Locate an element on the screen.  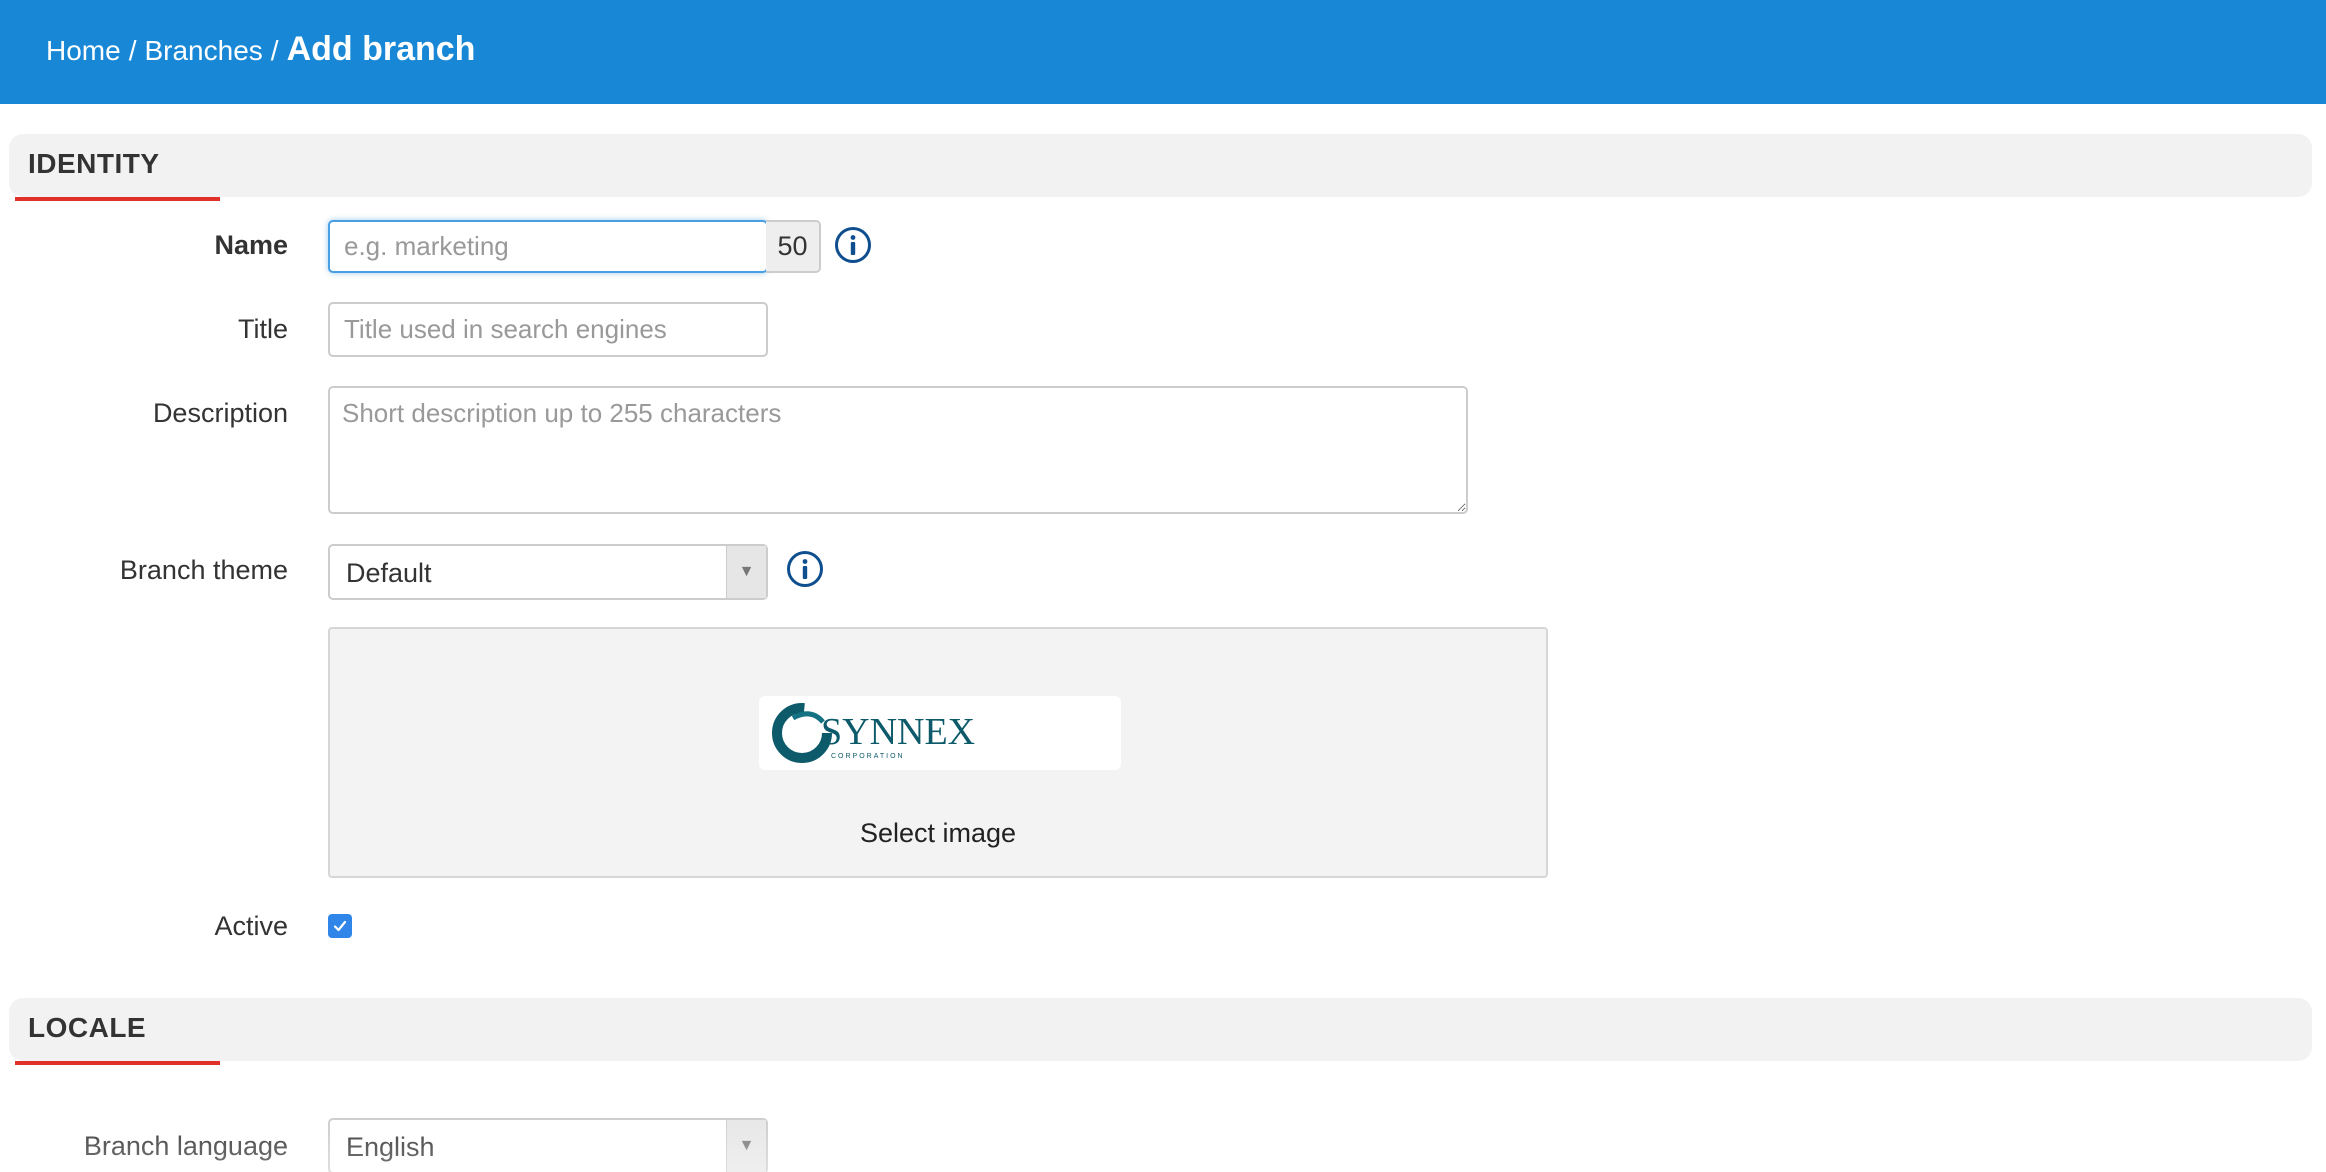
branch-language-selected-value: English is located at coordinates (390, 1147).